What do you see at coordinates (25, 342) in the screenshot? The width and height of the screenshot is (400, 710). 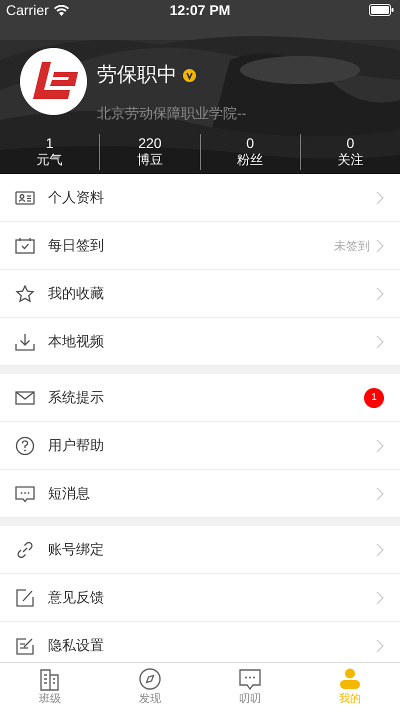 I see `download-icon` at bounding box center [25, 342].